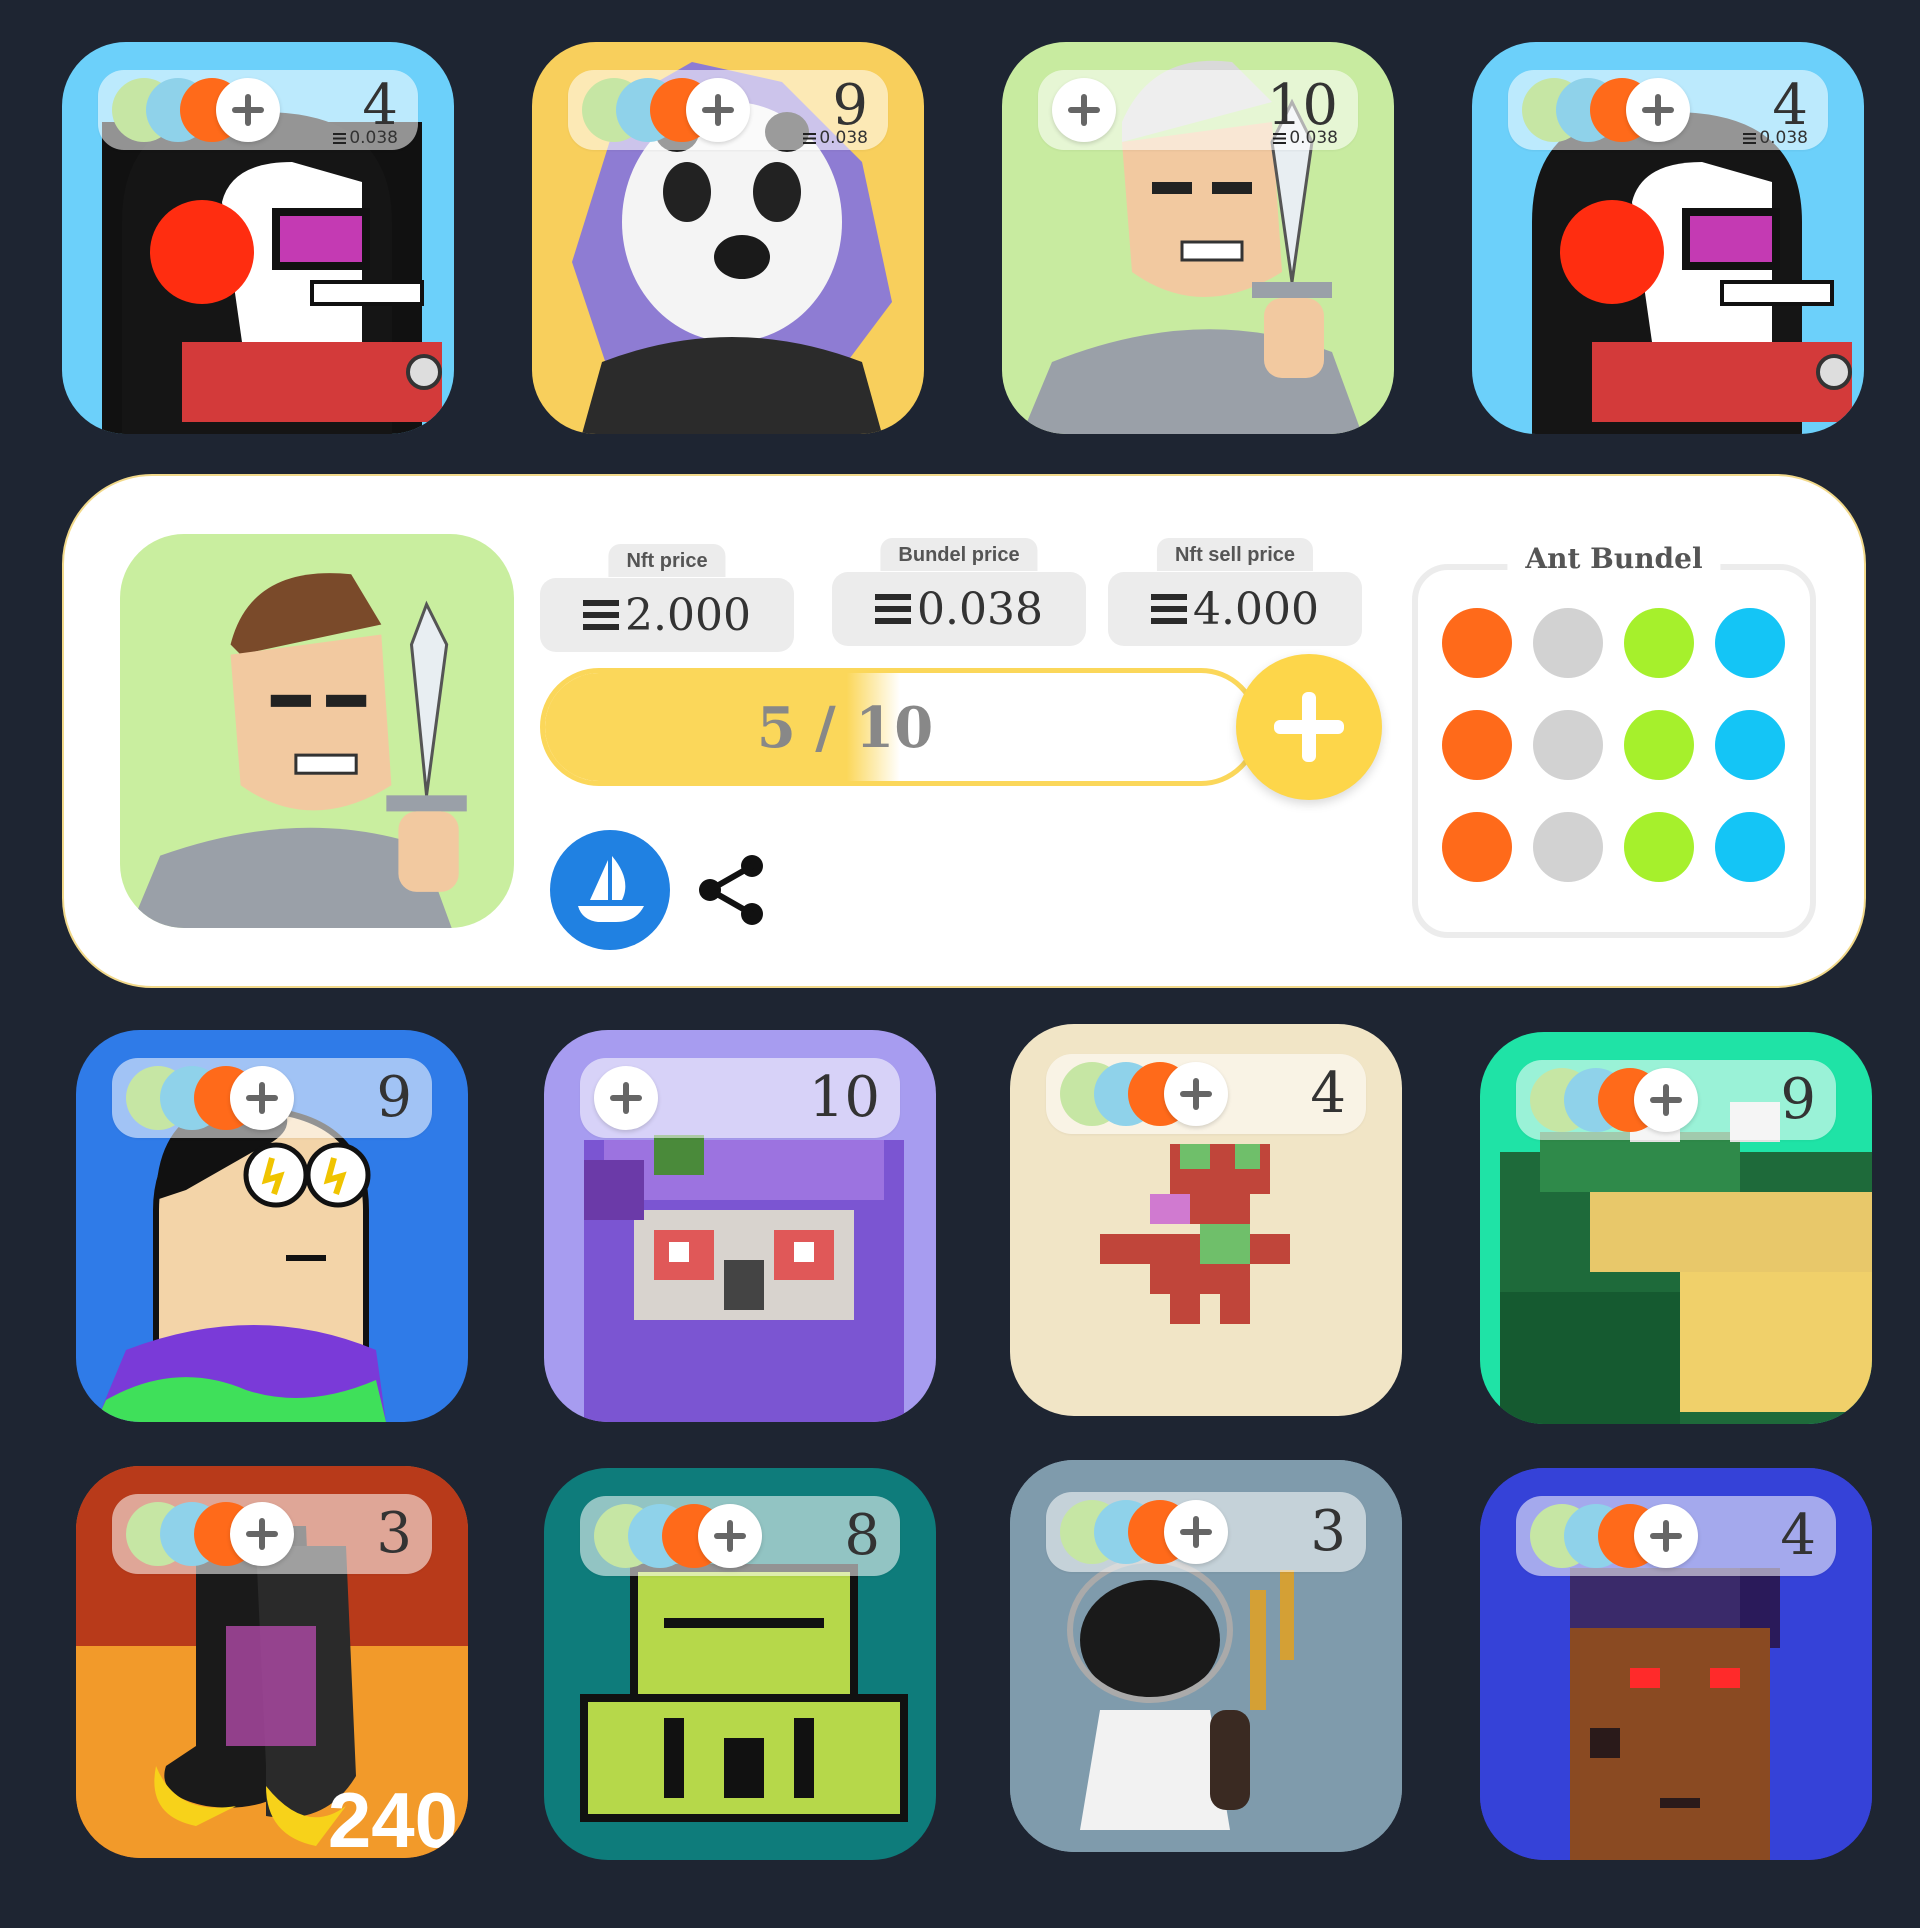  Describe the element at coordinates (1676, 1228) in the screenshot. I see `nft-card-pixel-croc: 9` at that location.